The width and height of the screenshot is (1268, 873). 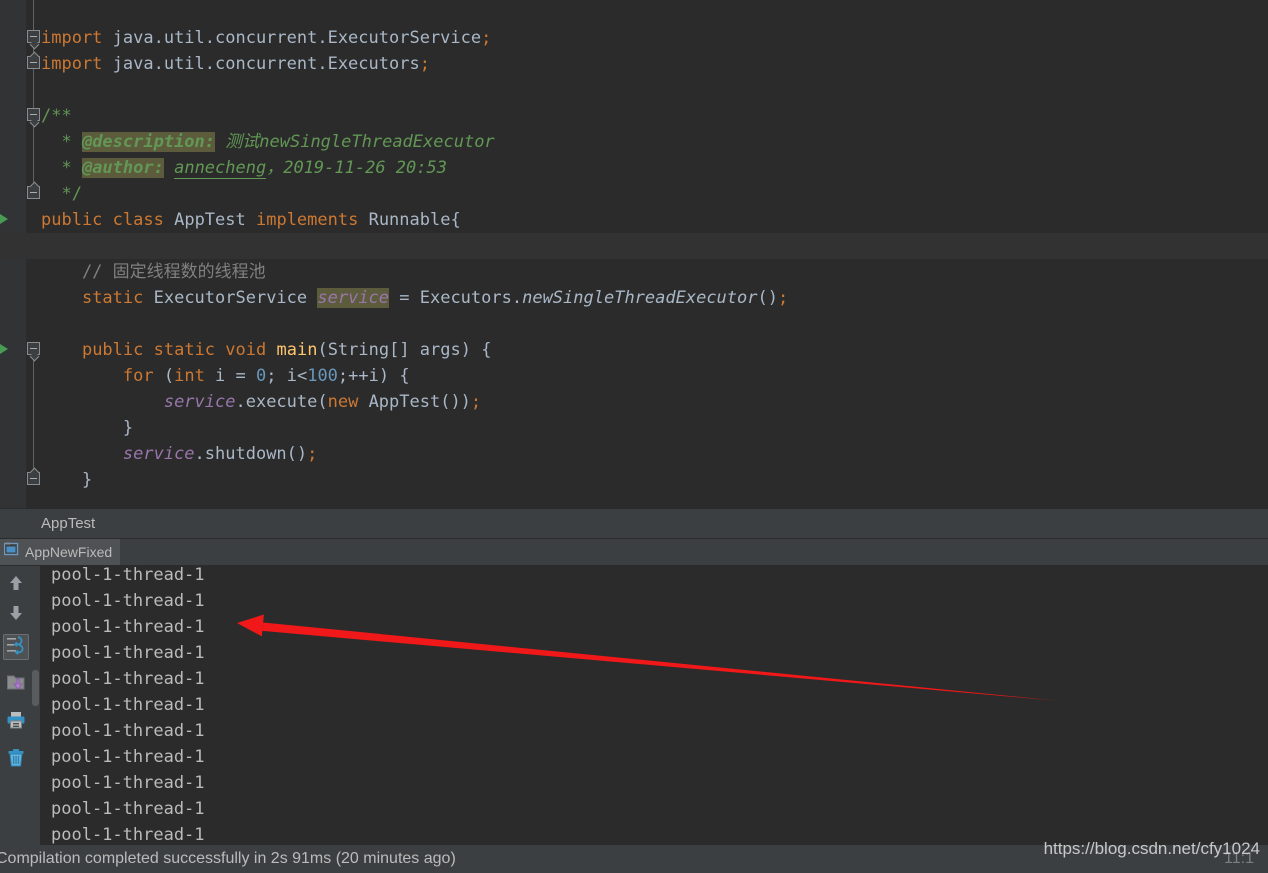 What do you see at coordinates (122, 168) in the screenshot?
I see `code-token: @author:` at bounding box center [122, 168].